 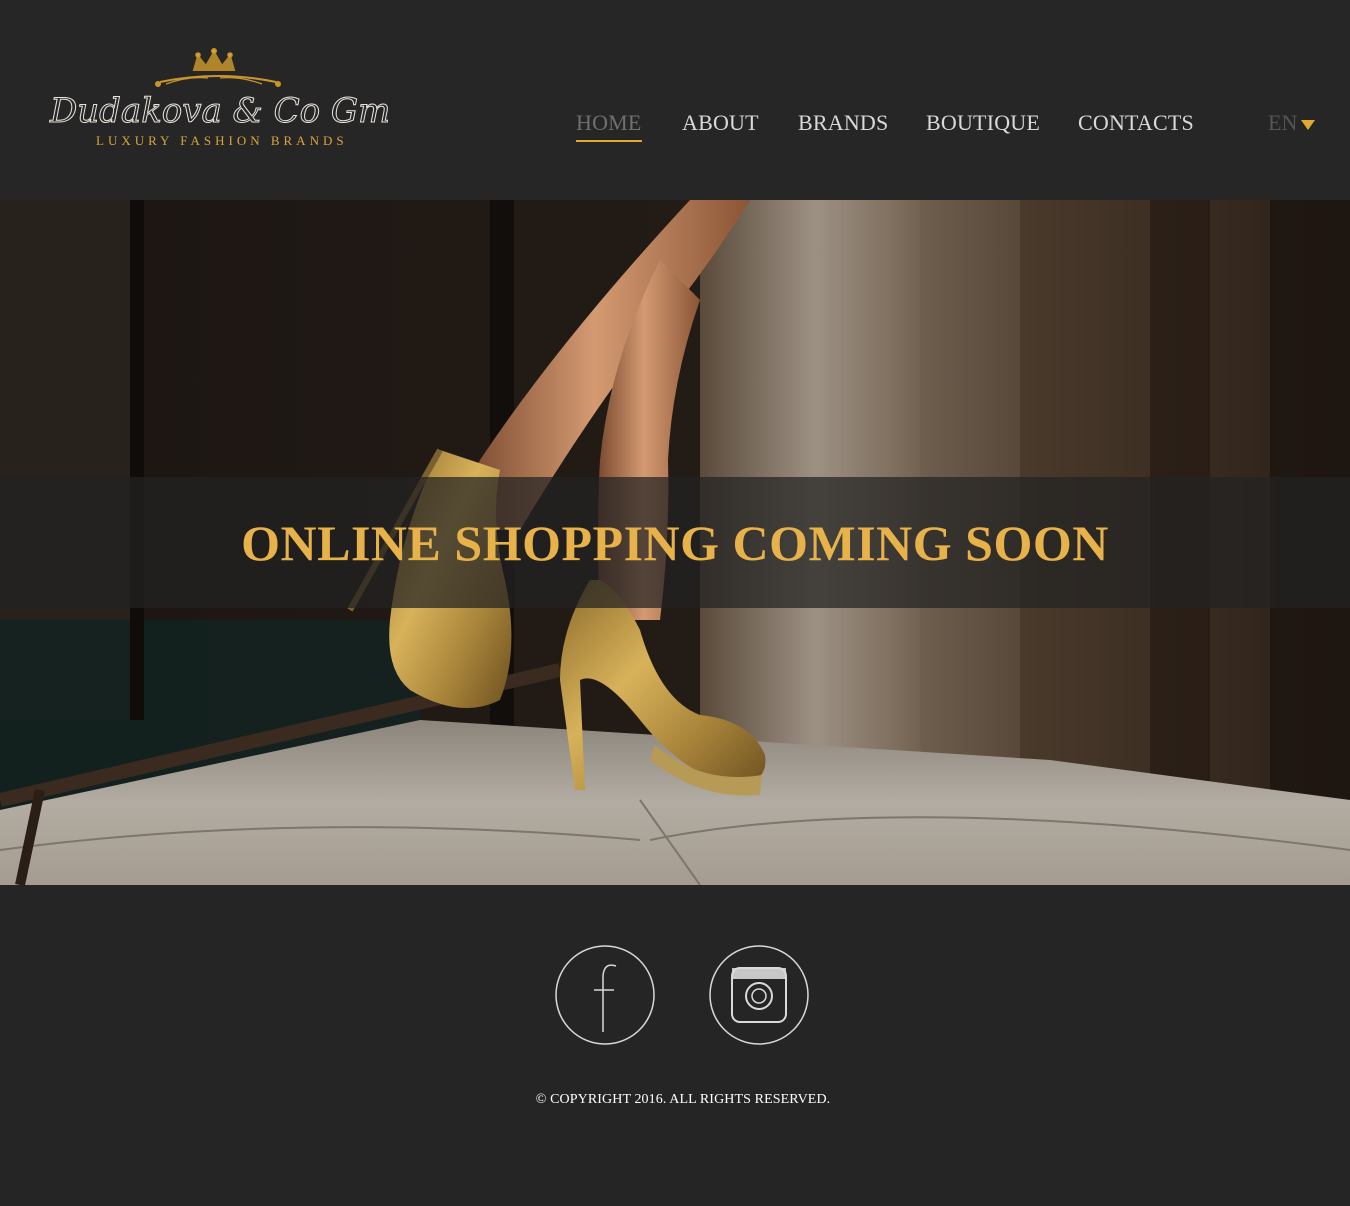 What do you see at coordinates (1136, 123) in the screenshot?
I see `nav-contacts: CONTACTS` at bounding box center [1136, 123].